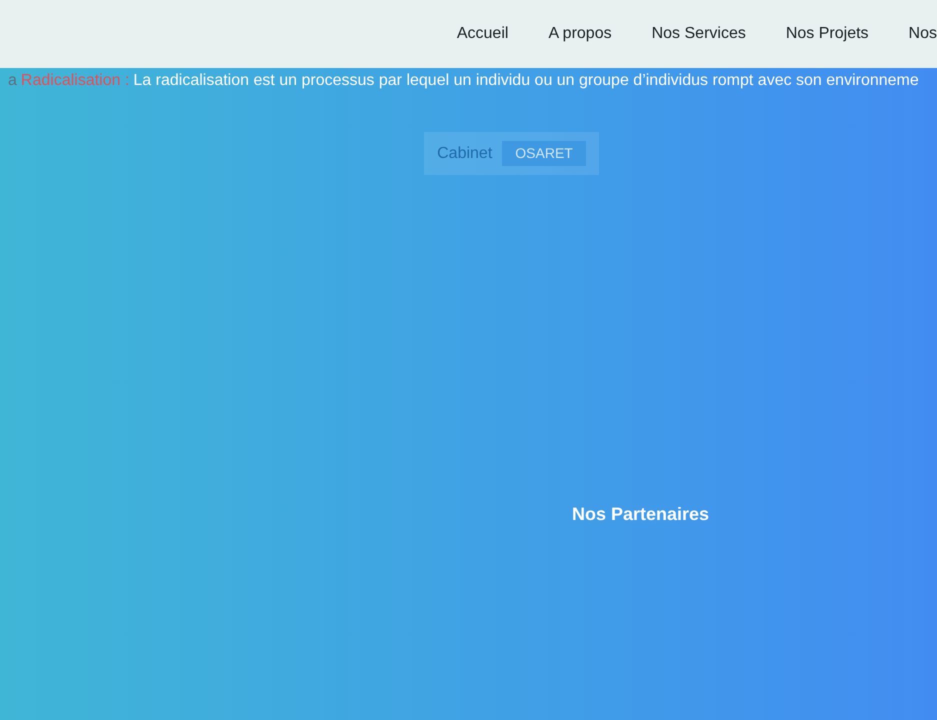 This screenshot has height=720, width=937. Describe the element at coordinates (482, 34) in the screenshot. I see `nav-link: Accueil` at that location.